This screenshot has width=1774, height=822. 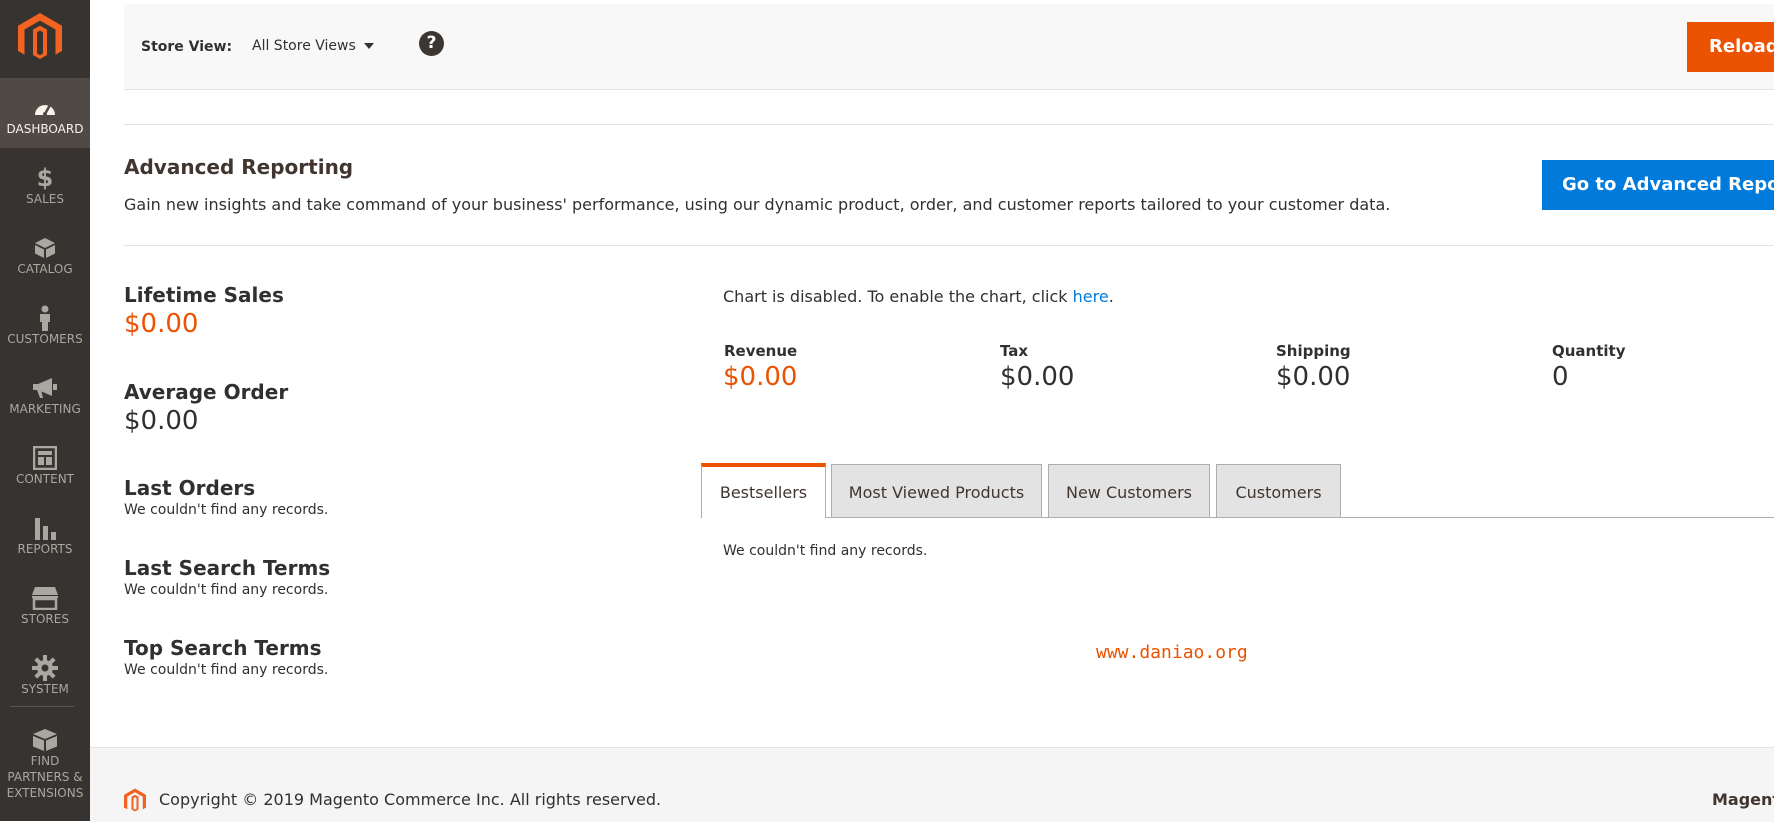 I want to click on magento-footer-logo-icon, so click(x=135, y=800).